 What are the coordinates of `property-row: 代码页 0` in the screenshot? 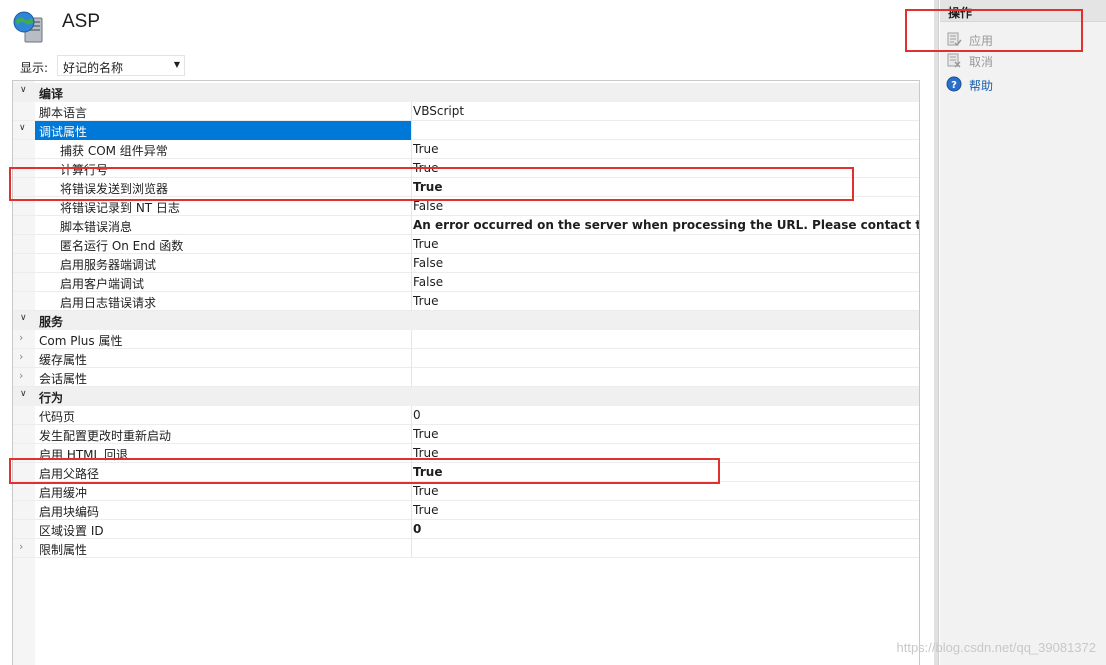 It's located at (466, 415).